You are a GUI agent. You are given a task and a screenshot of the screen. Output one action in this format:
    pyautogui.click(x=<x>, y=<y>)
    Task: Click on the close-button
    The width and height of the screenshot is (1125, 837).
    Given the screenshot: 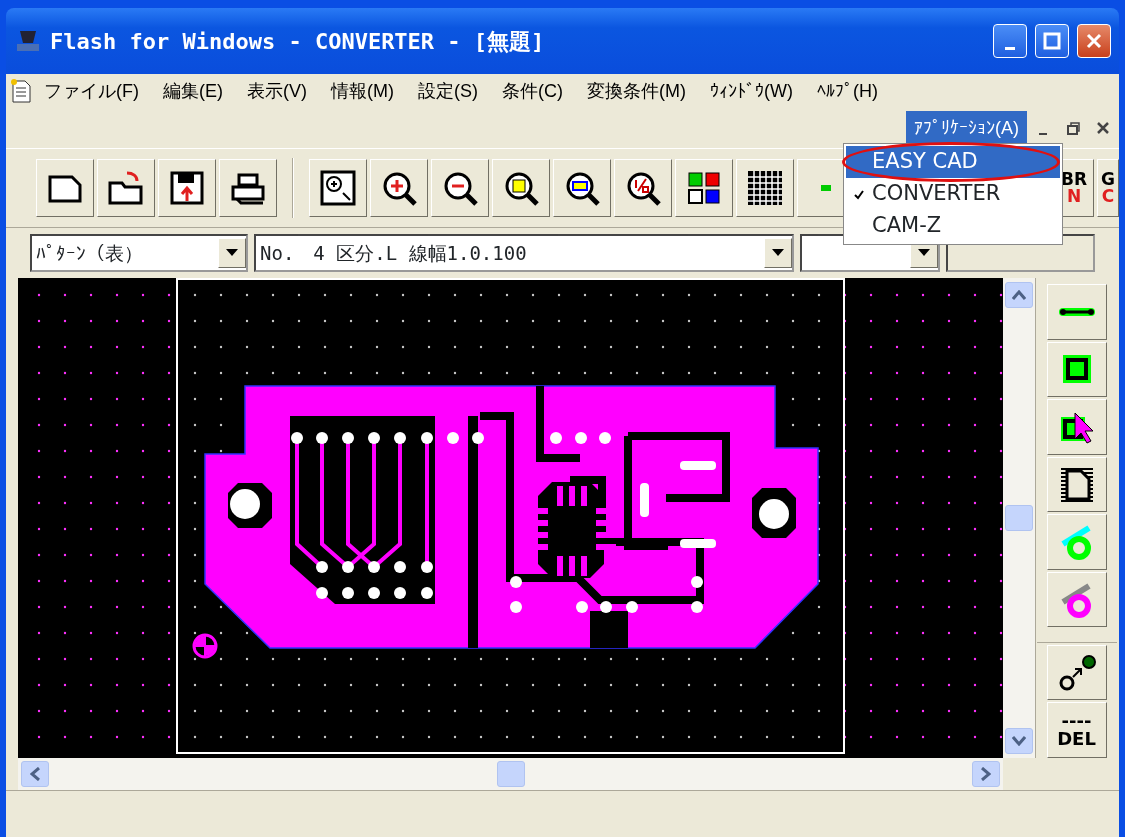 What is the action you would take?
    pyautogui.click(x=1094, y=41)
    